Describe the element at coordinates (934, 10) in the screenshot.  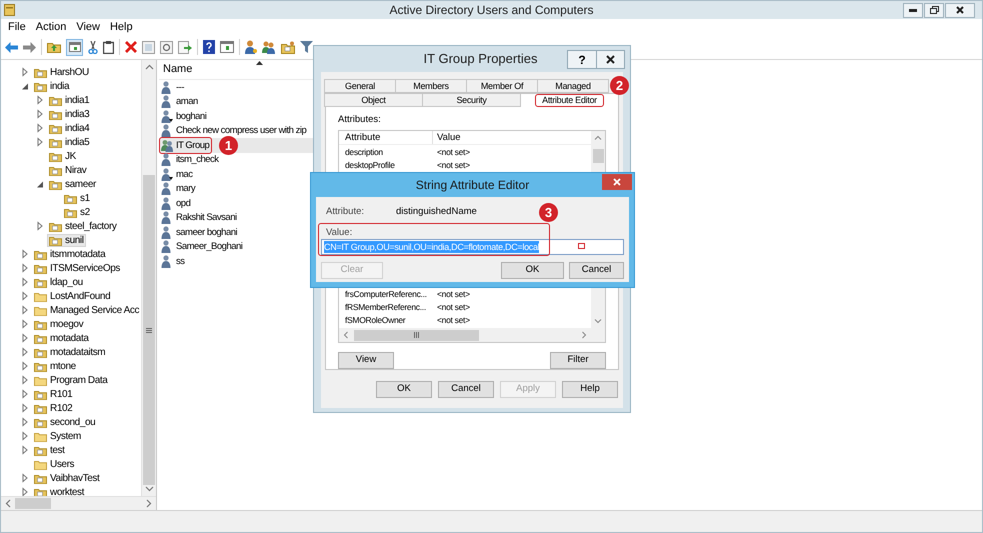
I see `restore-button` at that location.